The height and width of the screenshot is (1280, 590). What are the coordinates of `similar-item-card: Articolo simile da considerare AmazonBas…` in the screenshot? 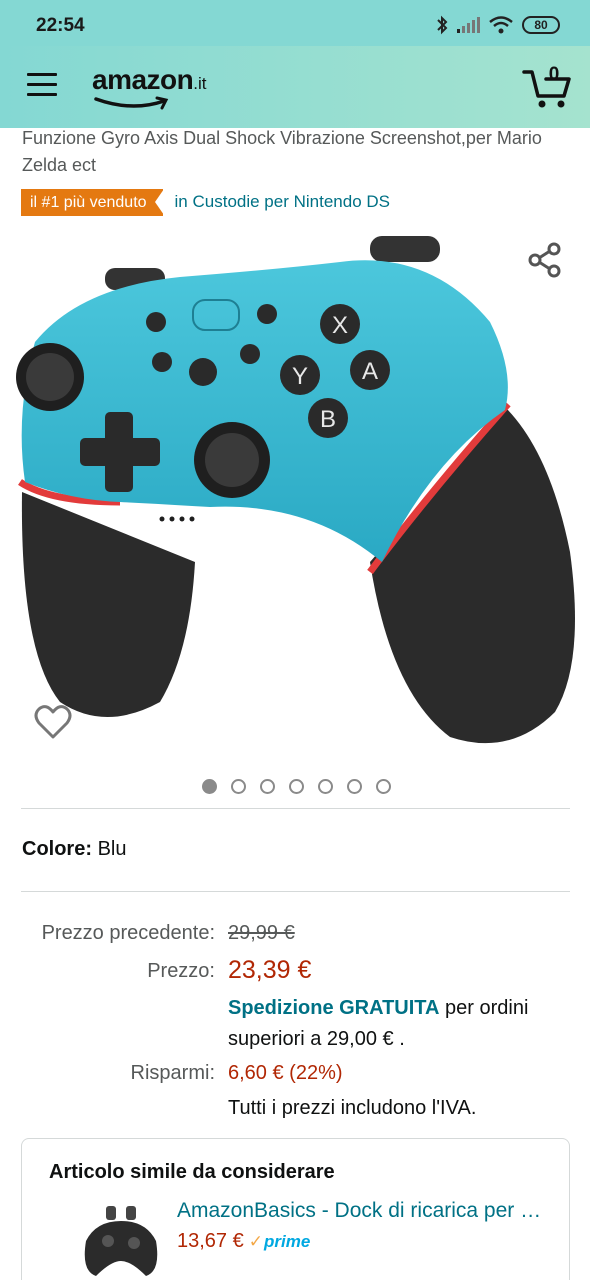 It's located at (295, 1209).